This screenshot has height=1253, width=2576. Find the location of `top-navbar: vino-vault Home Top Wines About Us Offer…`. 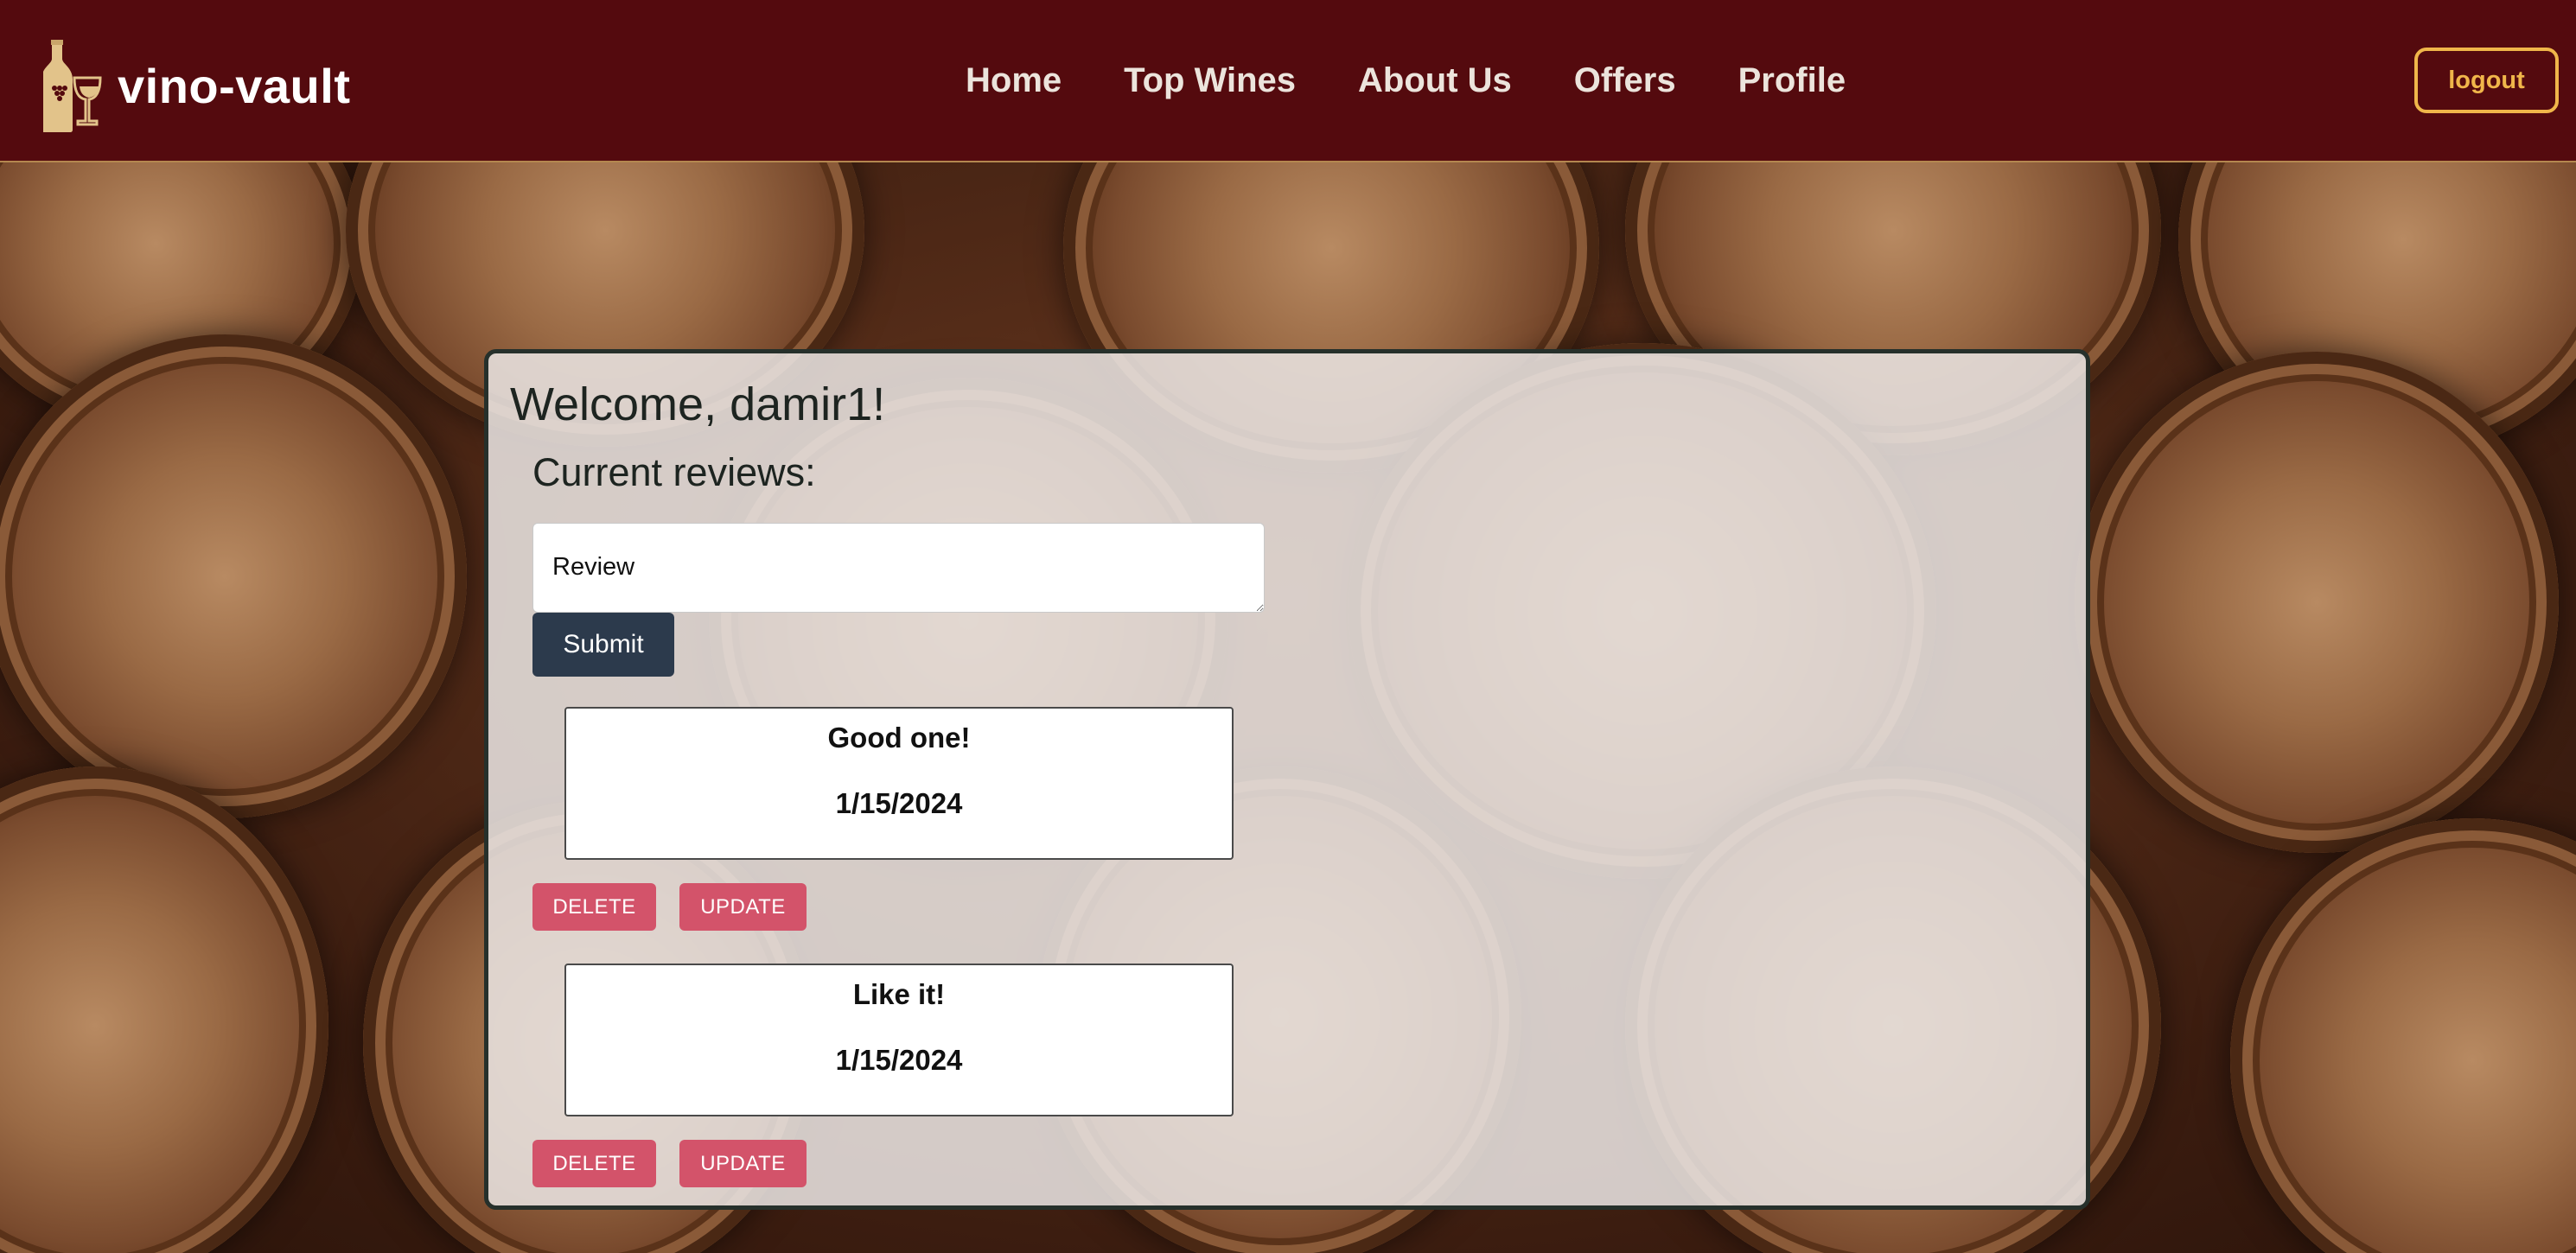

top-navbar: vino-vault Home Top Wines About Us Offer… is located at coordinates (1288, 81).